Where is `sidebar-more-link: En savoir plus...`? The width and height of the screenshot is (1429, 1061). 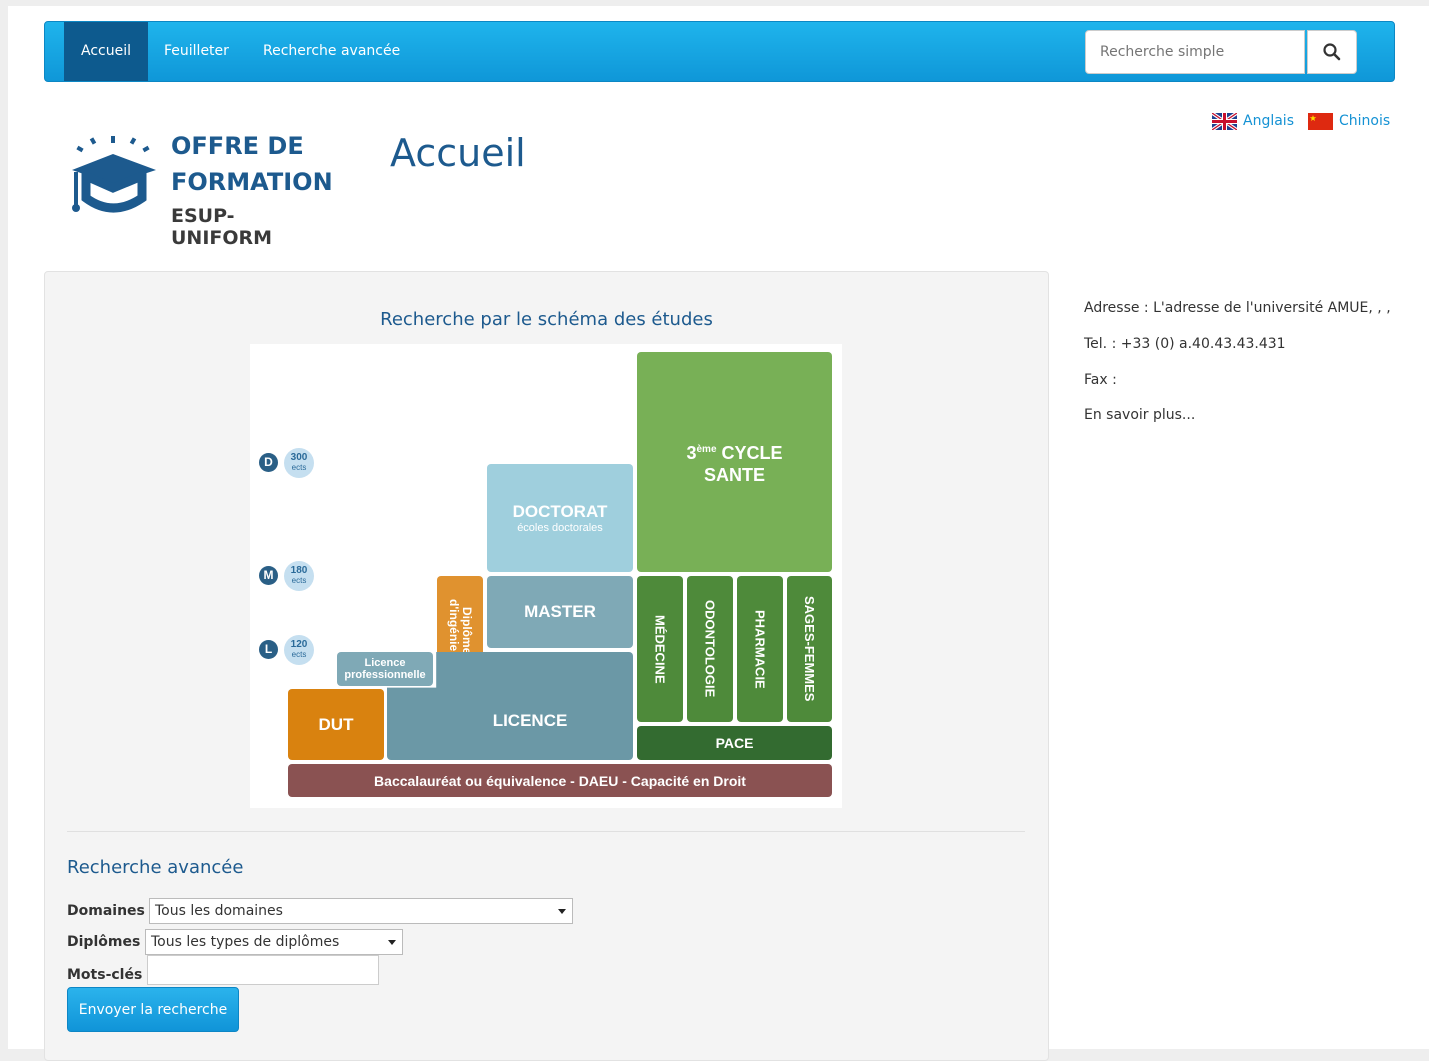
sidebar-more-link: En savoir plus... is located at coordinates (1139, 415).